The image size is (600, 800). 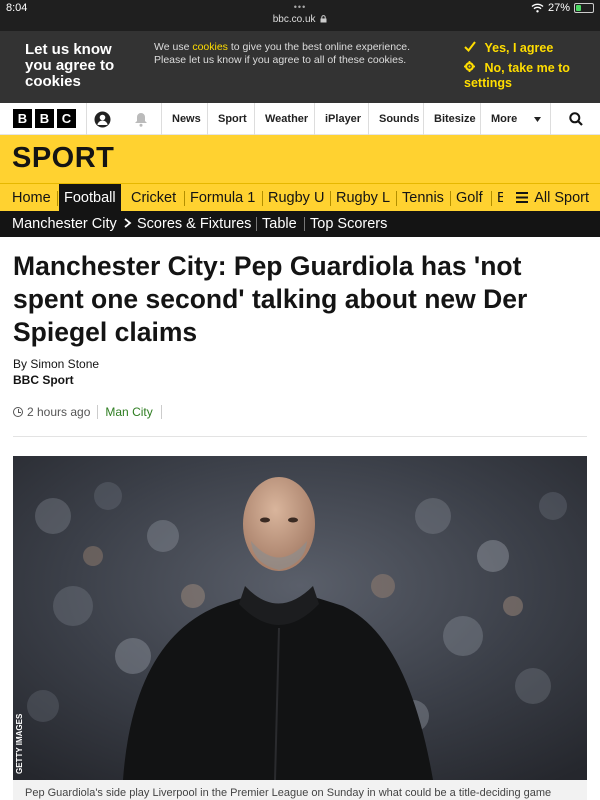 I want to click on author-org: BBC Sport, so click(x=43, y=380).